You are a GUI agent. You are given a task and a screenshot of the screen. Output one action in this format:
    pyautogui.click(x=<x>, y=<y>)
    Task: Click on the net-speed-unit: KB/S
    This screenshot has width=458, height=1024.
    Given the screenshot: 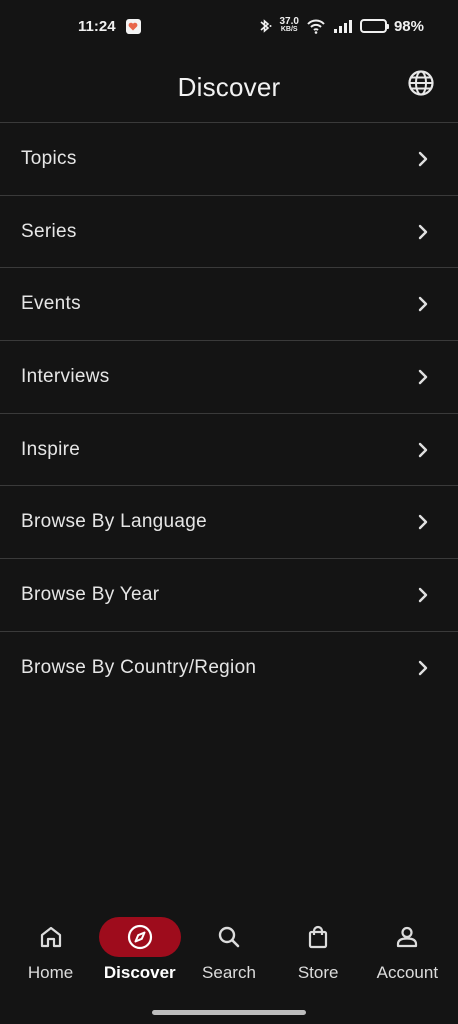 What is the action you would take?
    pyautogui.click(x=289, y=29)
    